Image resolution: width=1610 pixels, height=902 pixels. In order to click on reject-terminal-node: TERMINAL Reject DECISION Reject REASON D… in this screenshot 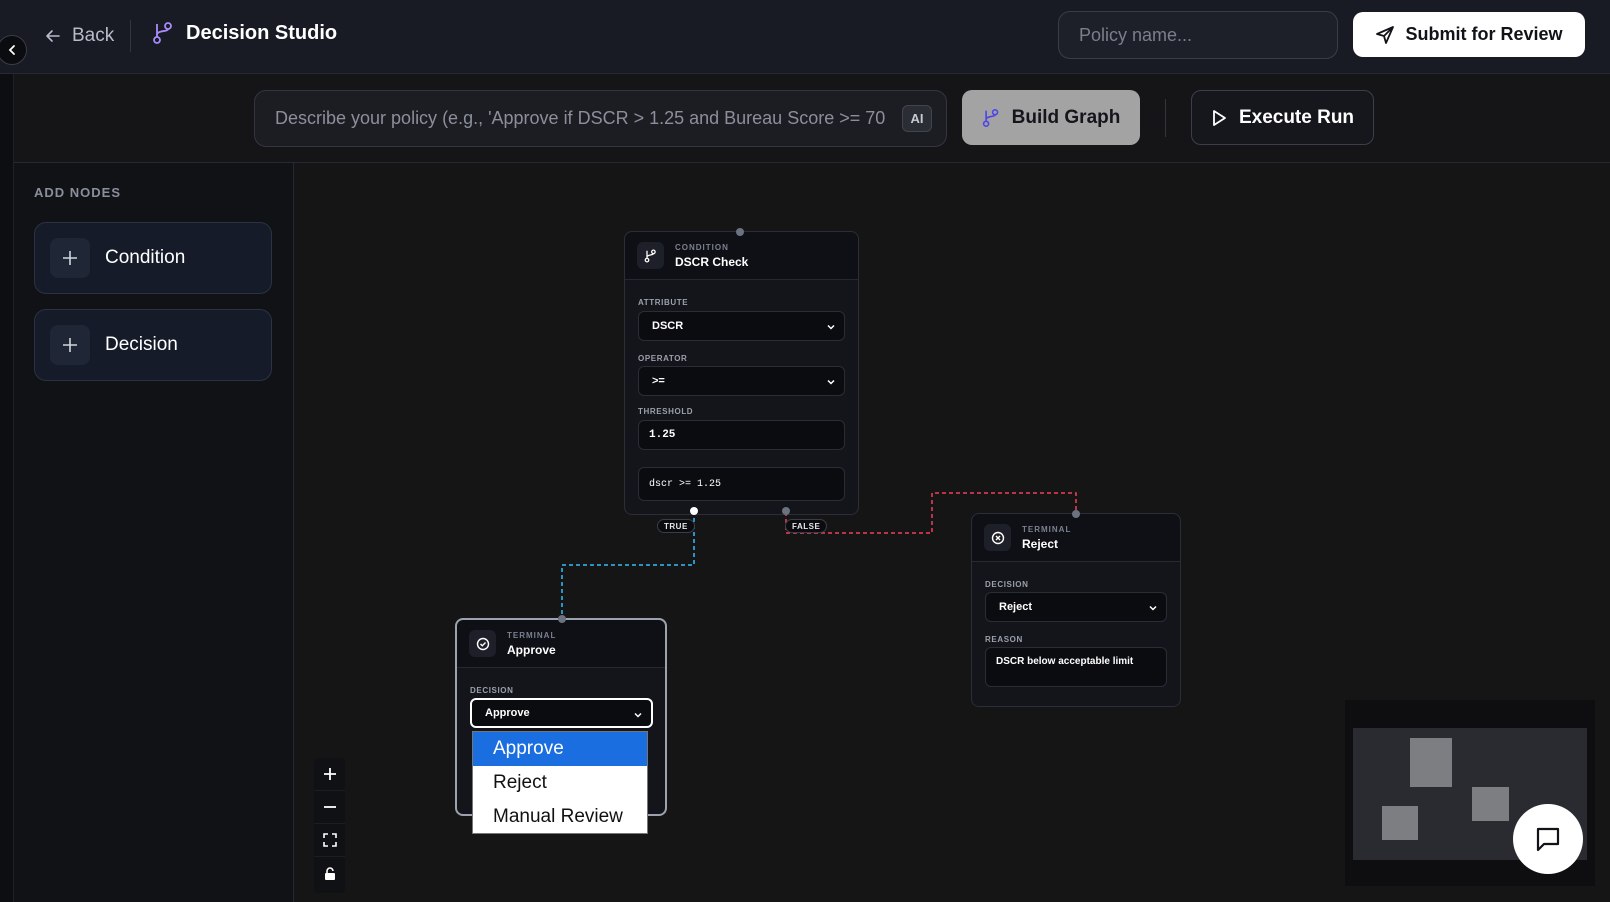, I will do `click(1076, 610)`.